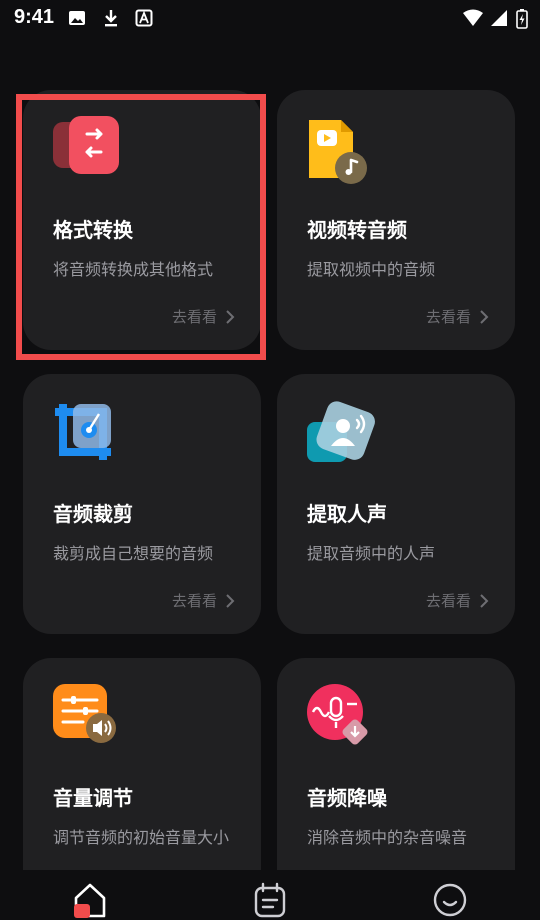  I want to click on battery-icon, so click(522, 19).